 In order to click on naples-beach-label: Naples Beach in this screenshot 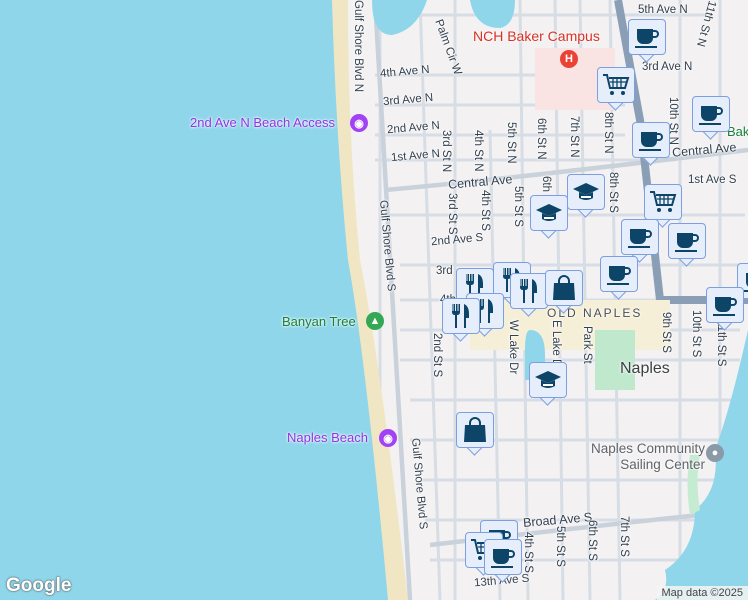, I will do `click(327, 437)`.